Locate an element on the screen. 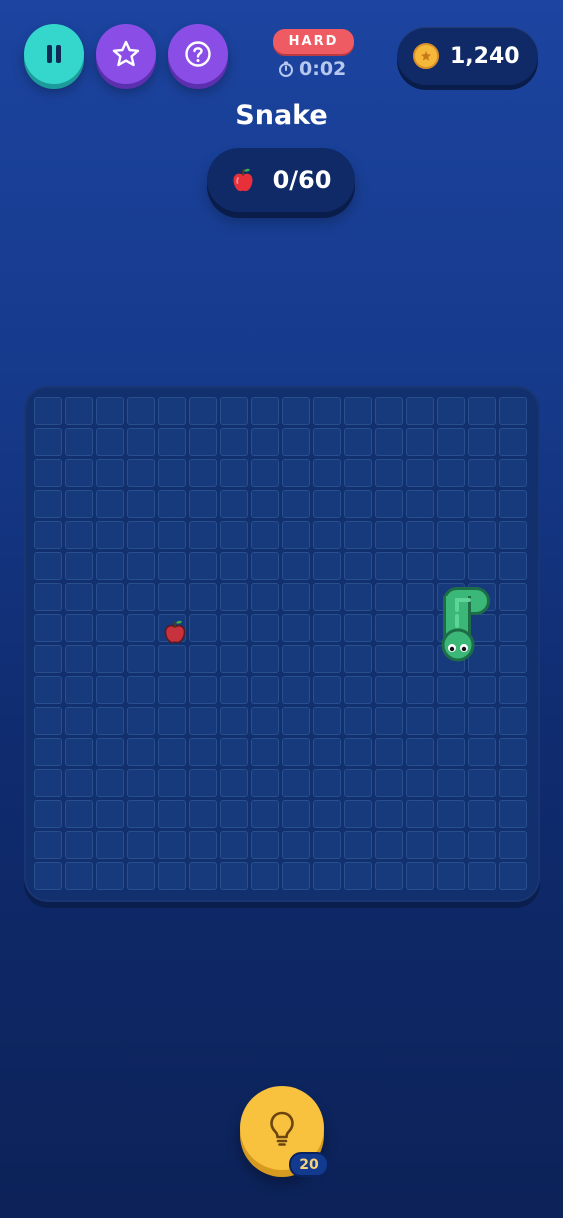  food-apple is located at coordinates (175, 631).